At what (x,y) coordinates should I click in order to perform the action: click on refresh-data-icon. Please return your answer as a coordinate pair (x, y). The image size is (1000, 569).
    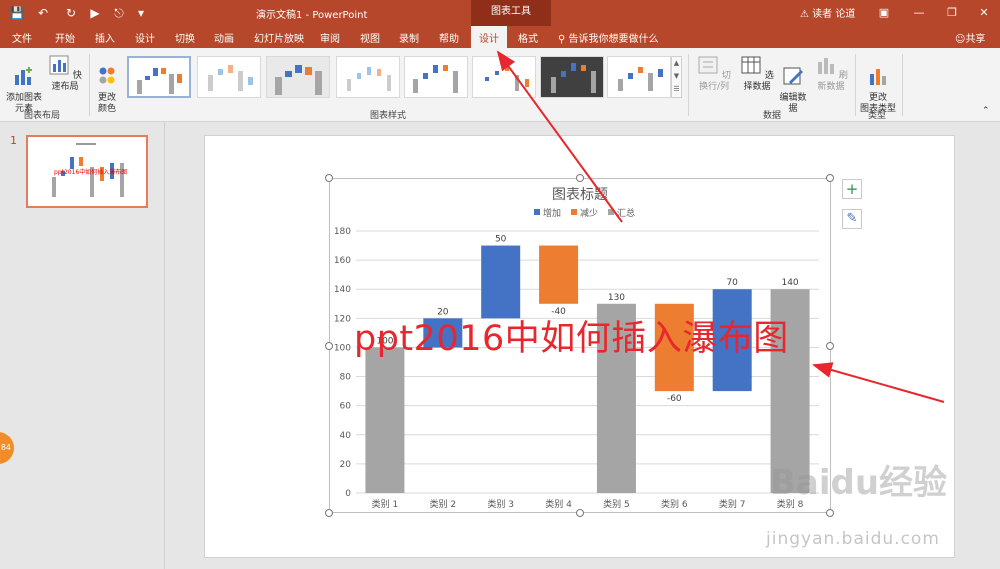
    Looking at the image, I should click on (826, 66).